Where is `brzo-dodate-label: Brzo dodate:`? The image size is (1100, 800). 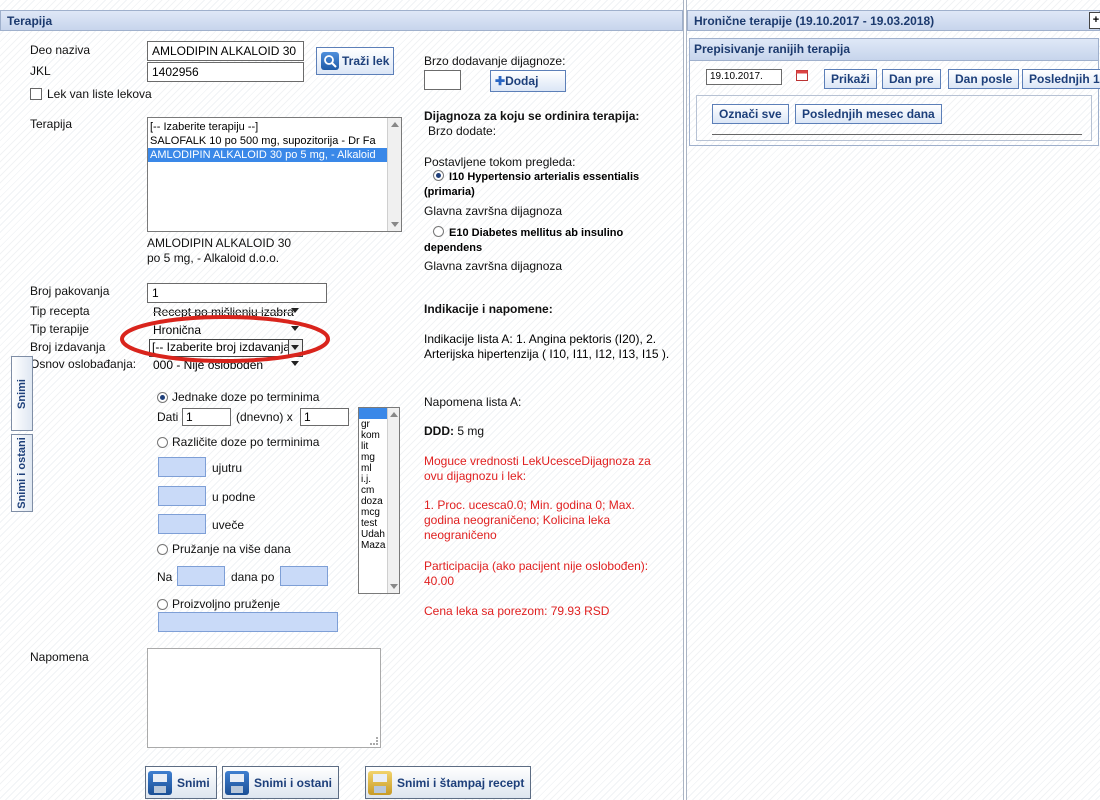 brzo-dodate-label: Brzo dodate: is located at coordinates (462, 131).